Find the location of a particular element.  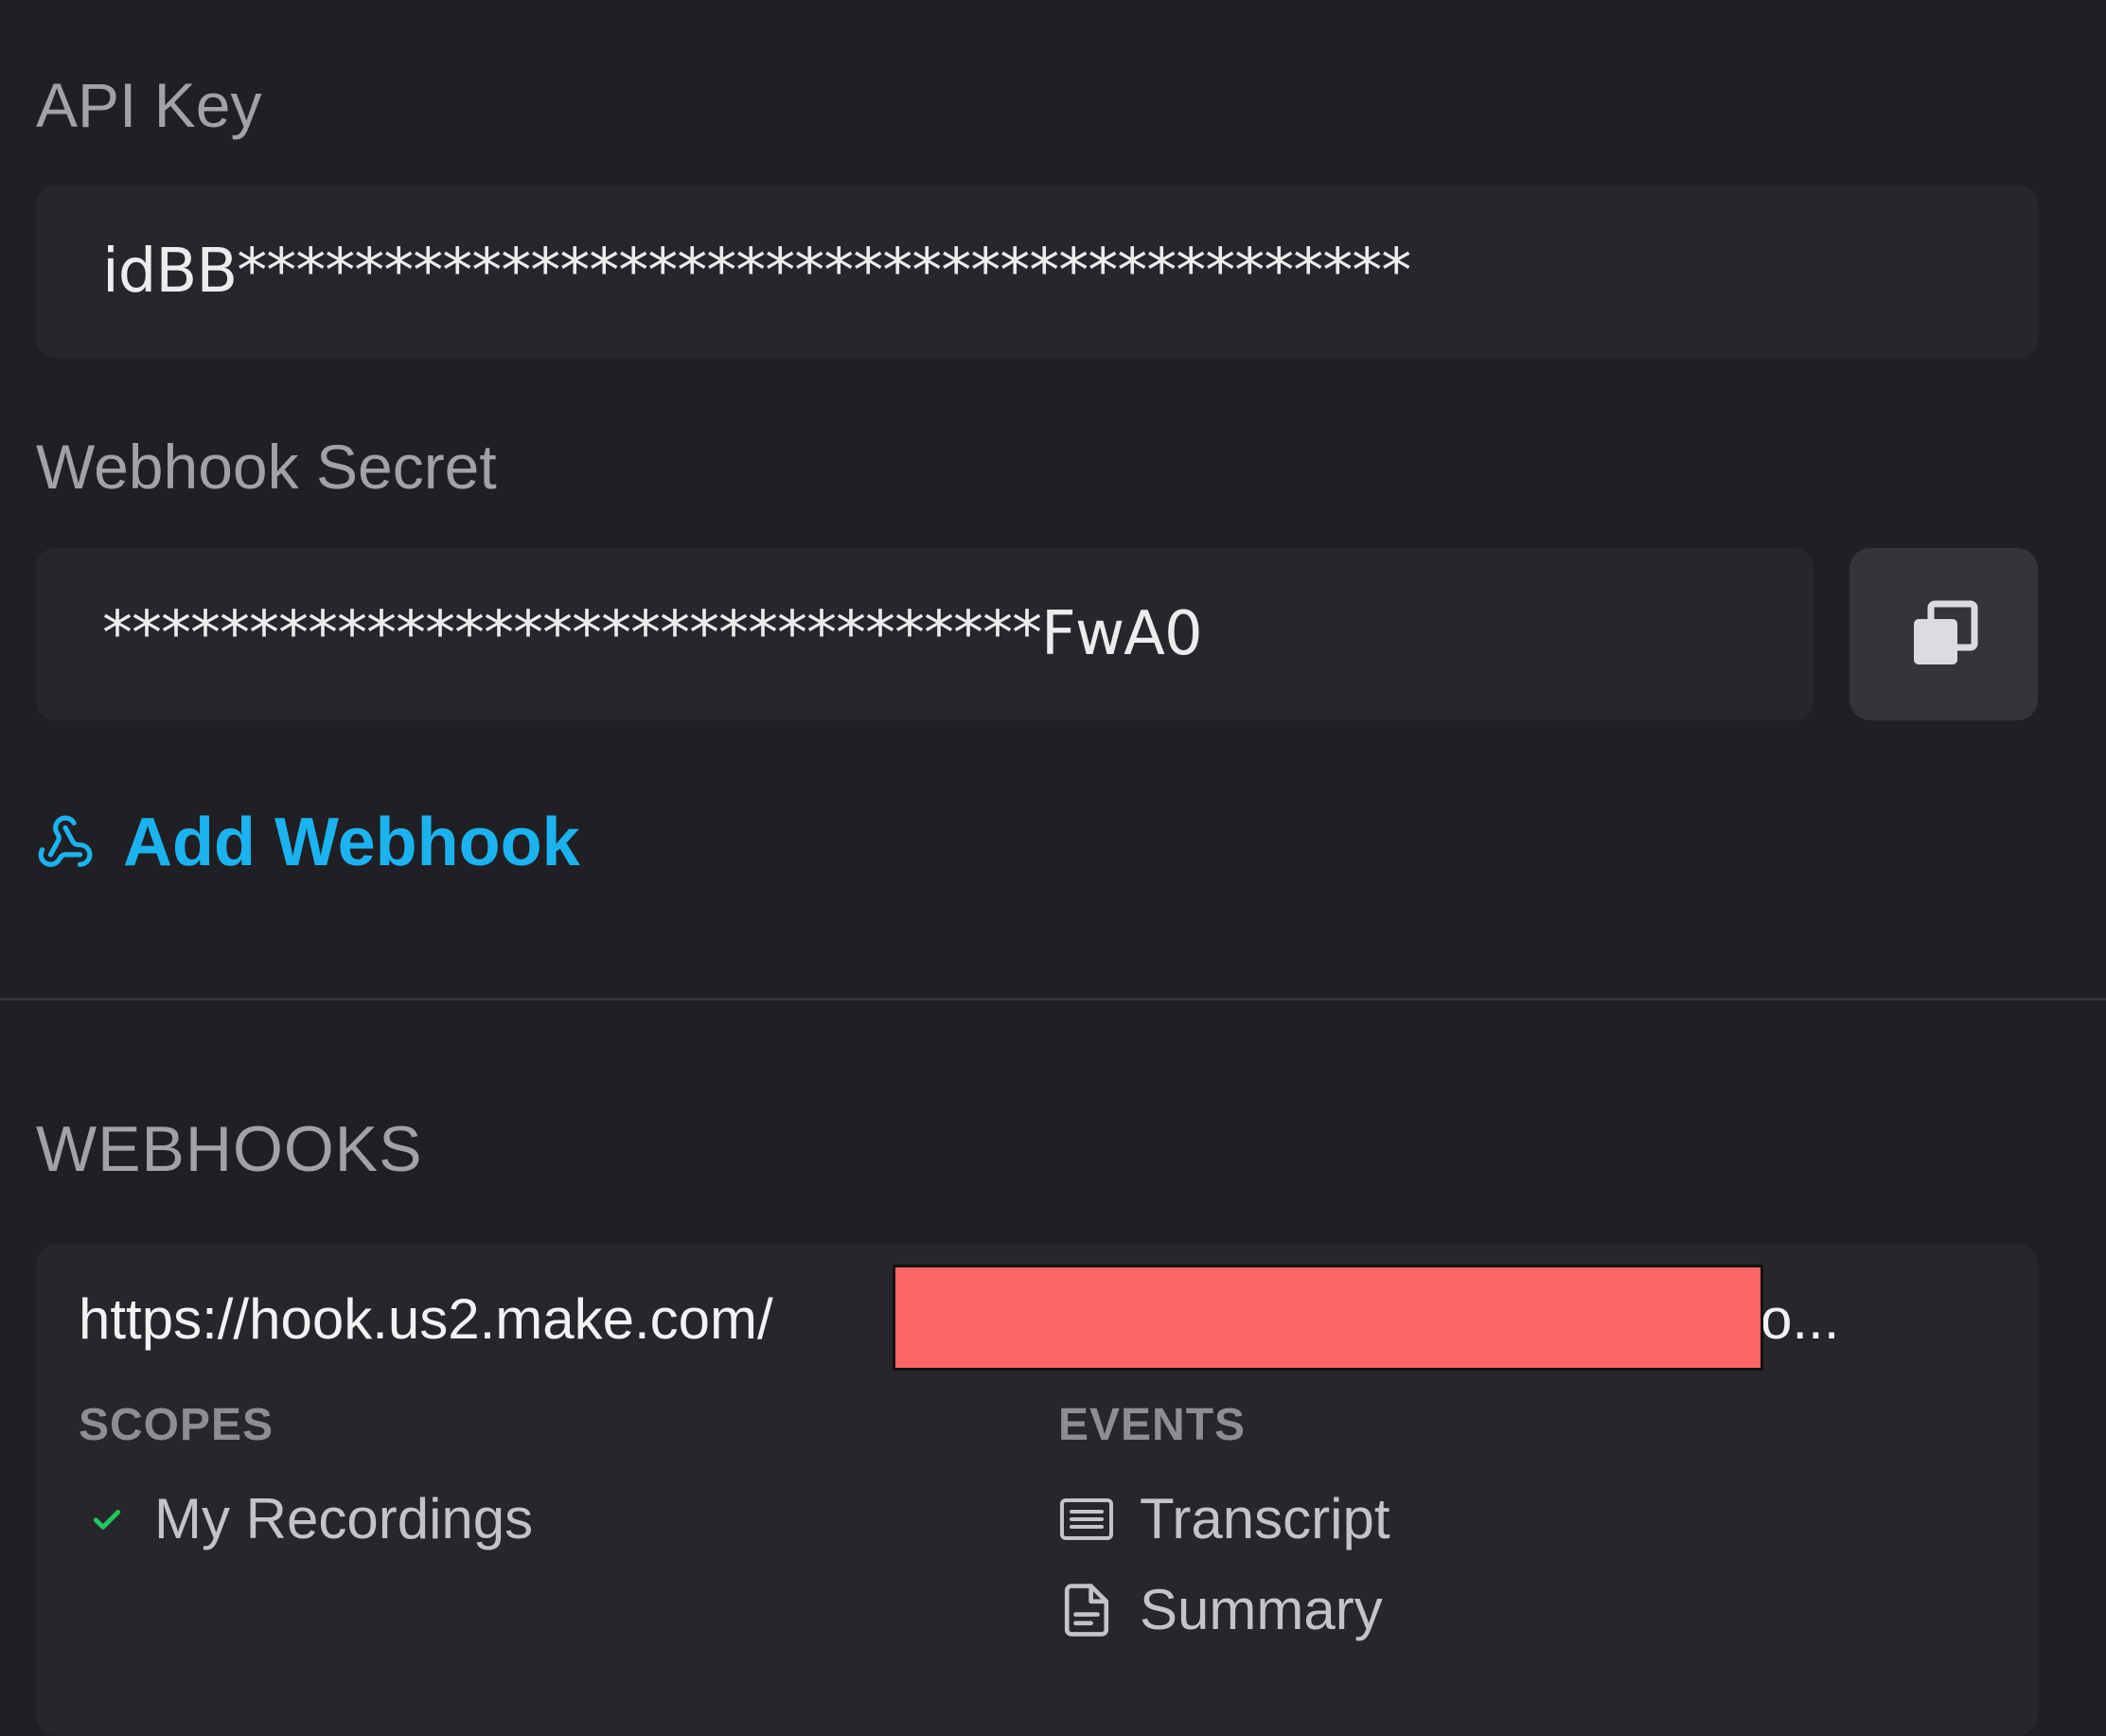

section-divider is located at coordinates (1053, 999).